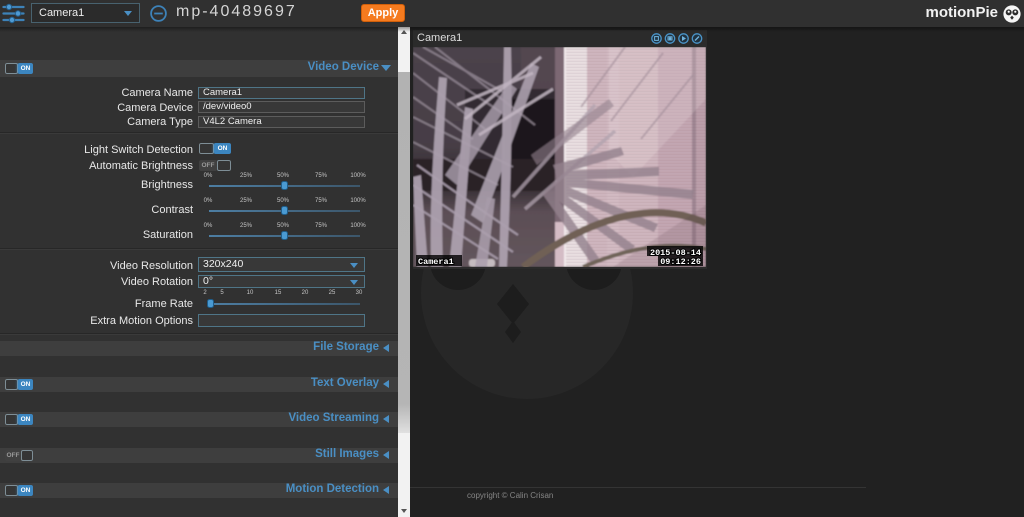 The image size is (1024, 517). What do you see at coordinates (436, 262) in the screenshot?
I see `svg-text: Camera1` at bounding box center [436, 262].